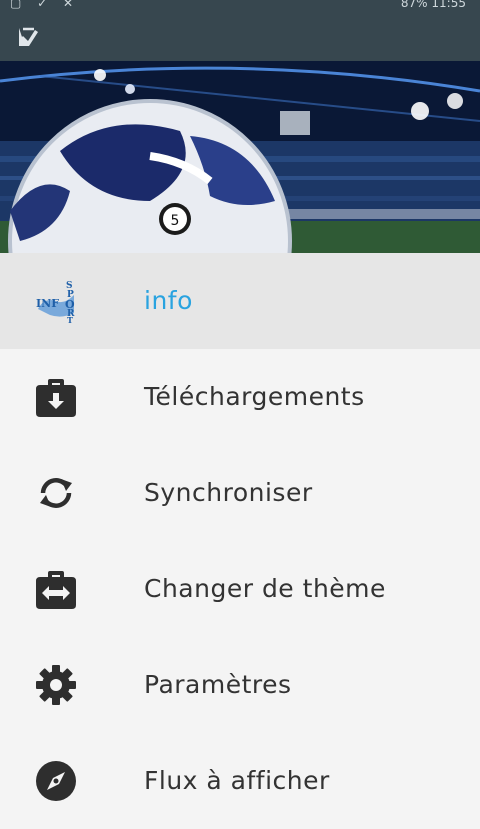  Describe the element at coordinates (168, 300) in the screenshot. I see `drawer-item-label: info` at that location.